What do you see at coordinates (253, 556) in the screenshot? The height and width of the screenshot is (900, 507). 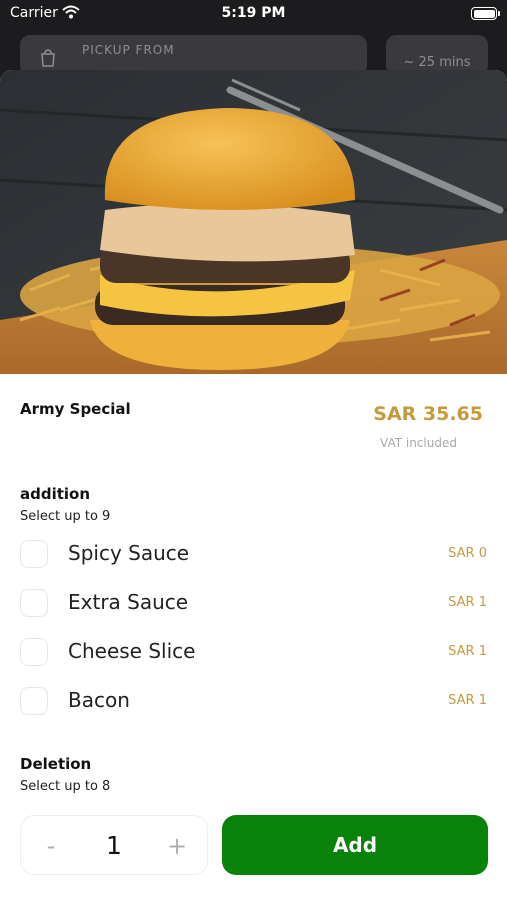 I see `option-row-spicy-sauce: Spicy Sauce SAR 0` at bounding box center [253, 556].